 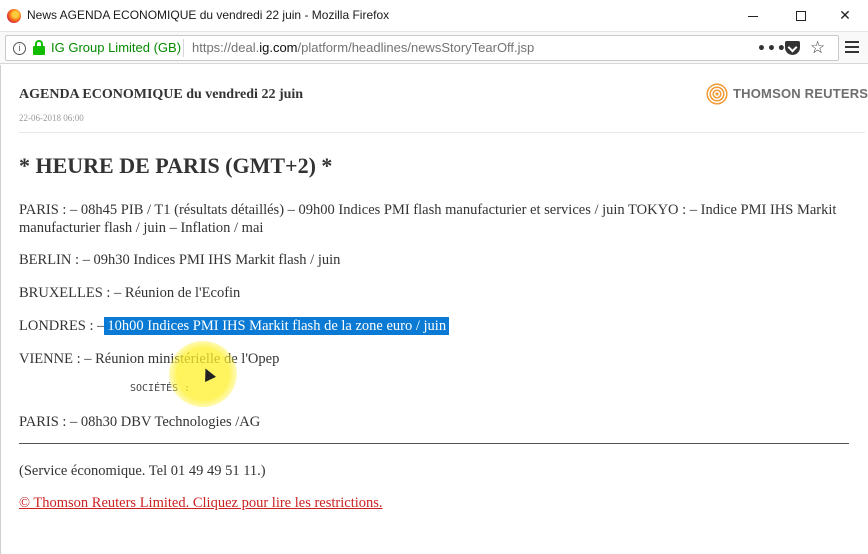 I want to click on maximize-icon, so click(x=801, y=16).